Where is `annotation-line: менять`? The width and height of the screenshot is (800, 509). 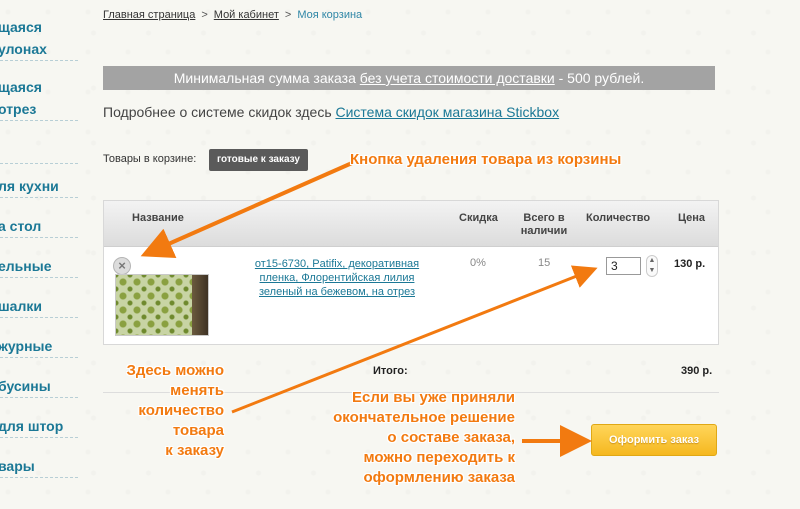
annotation-line: менять is located at coordinates (197, 390).